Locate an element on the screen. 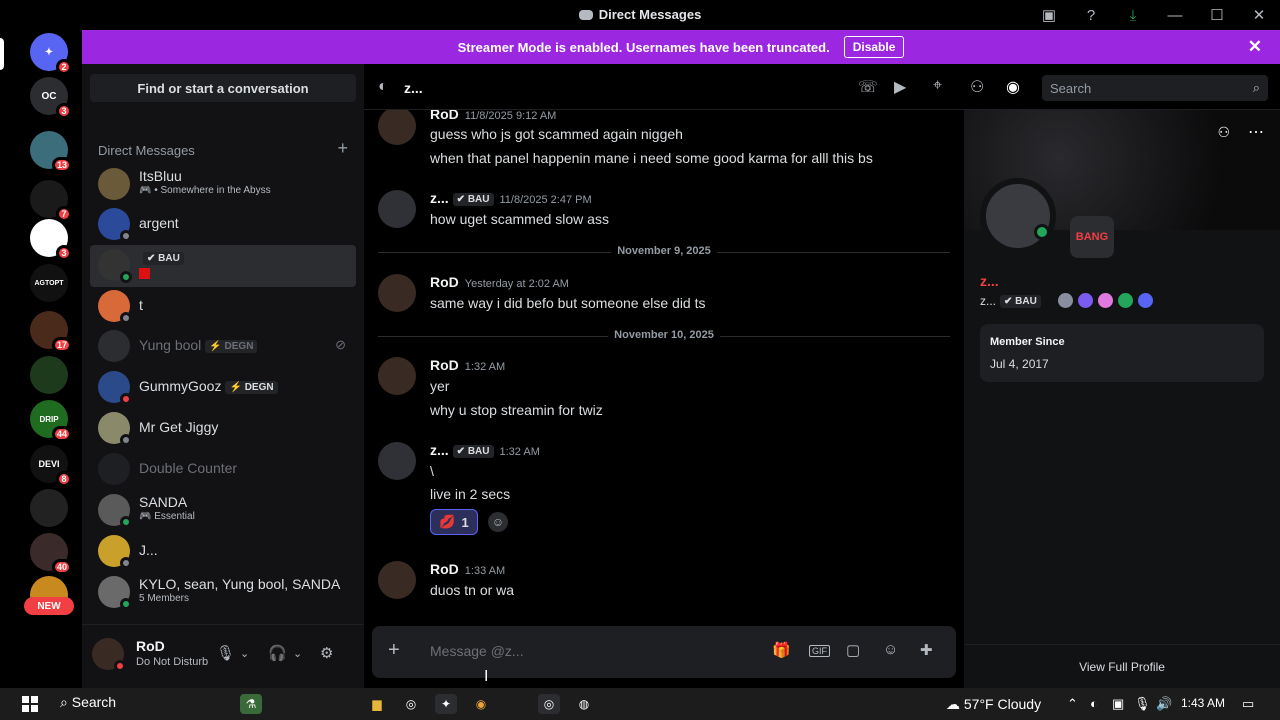 The image size is (1280, 720). chrome-icon: ◉ is located at coordinates (481, 704).